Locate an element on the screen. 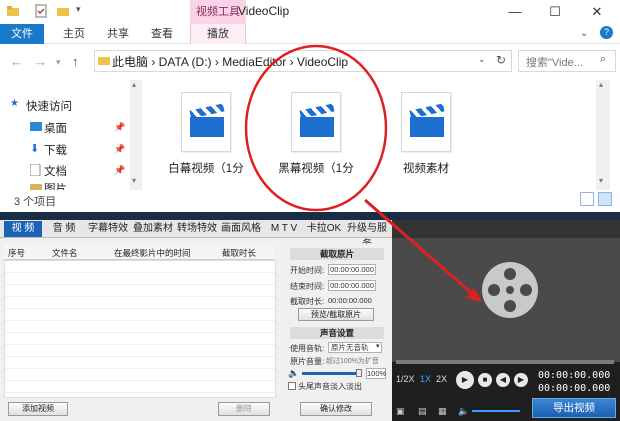 This screenshot has width=620, height=421. volume-label: 原片音量: is located at coordinates (307, 361).